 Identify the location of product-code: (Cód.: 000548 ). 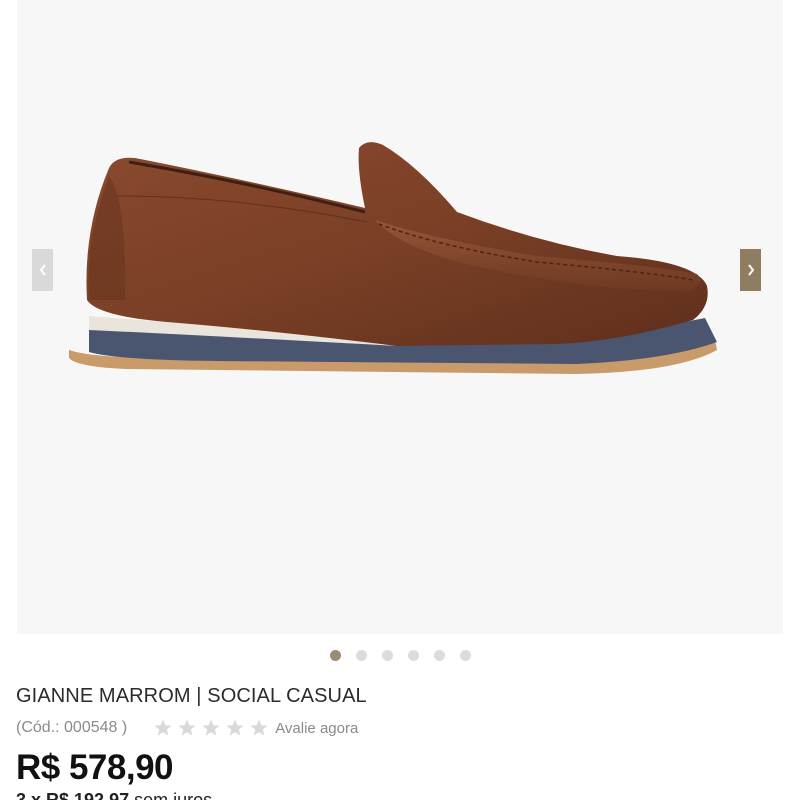
(72, 727).